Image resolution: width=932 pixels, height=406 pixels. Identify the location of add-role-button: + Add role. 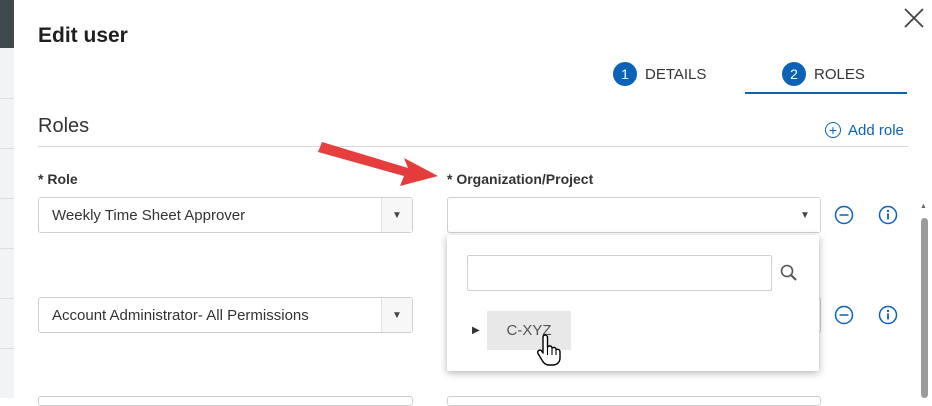
(864, 130).